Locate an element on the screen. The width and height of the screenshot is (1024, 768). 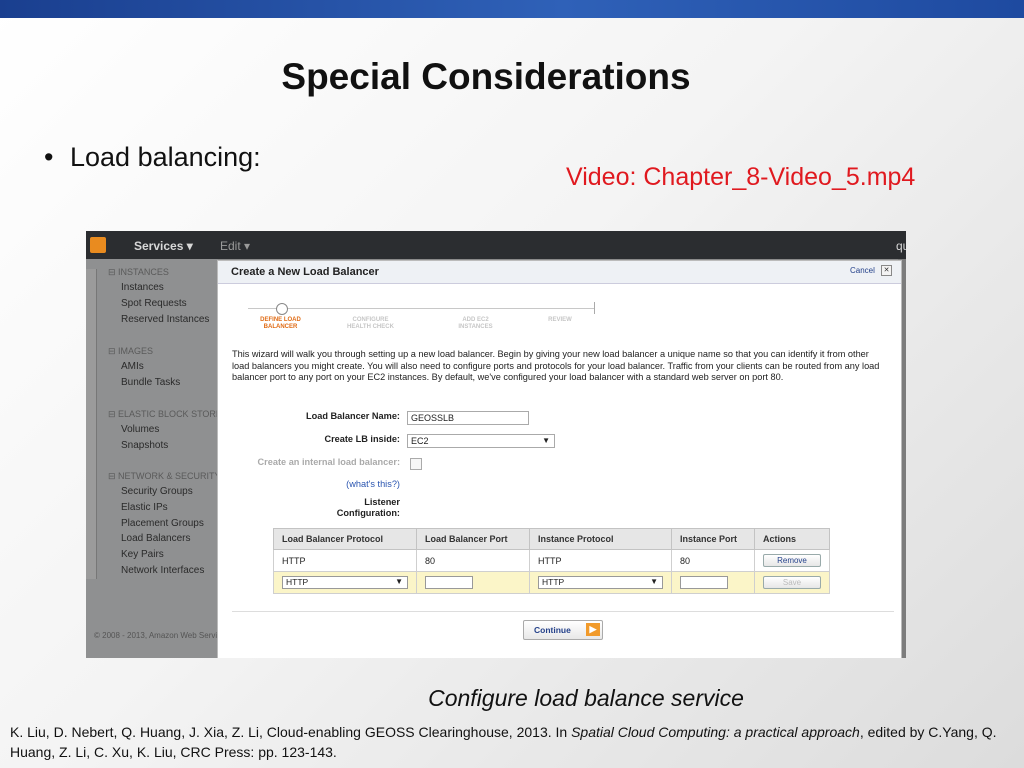
sidebar-item-placement-groups: Placement Groups is located at coordinates (162, 523).